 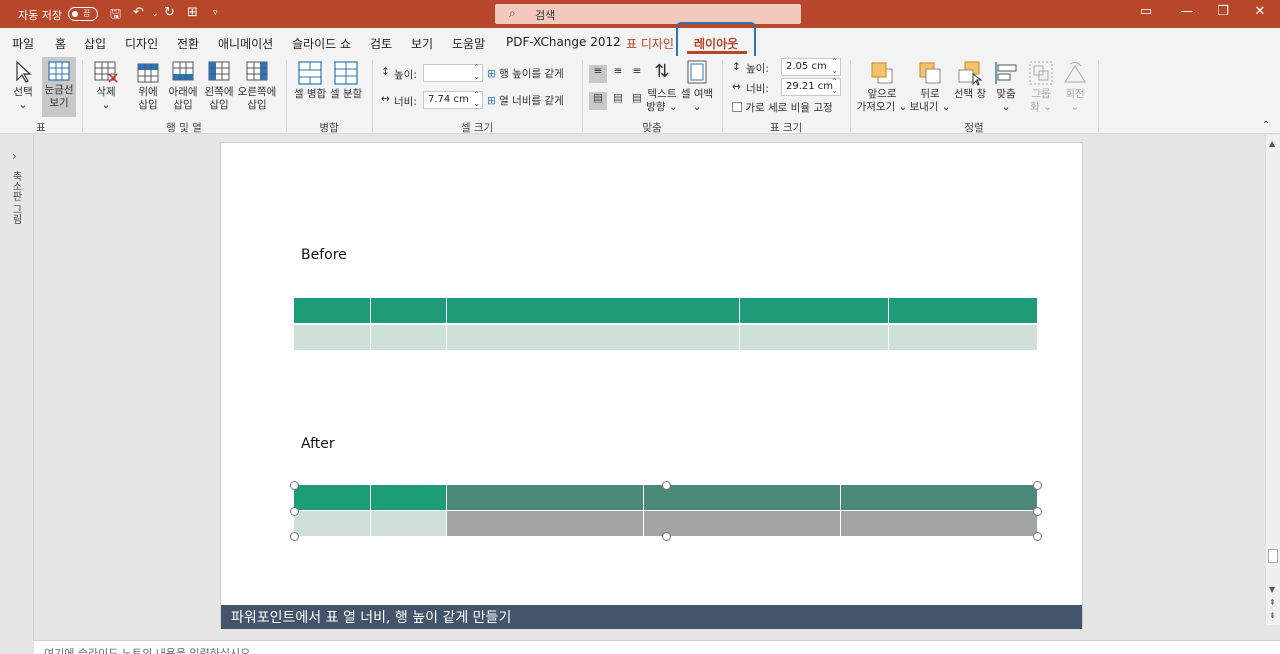 What do you see at coordinates (310, 80) in the screenshot?
I see `merge-cells-button: 셀 병합` at bounding box center [310, 80].